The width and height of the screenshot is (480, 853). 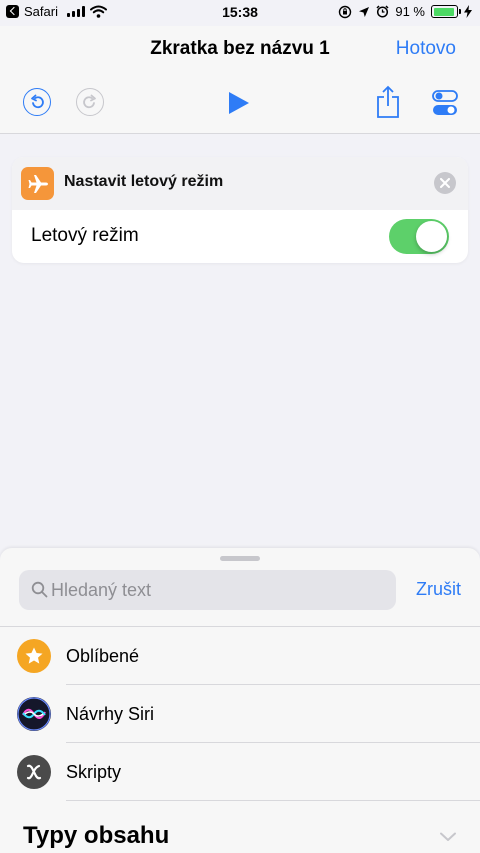 I want to click on airplane-mode-label: Letový režim, so click(x=85, y=235).